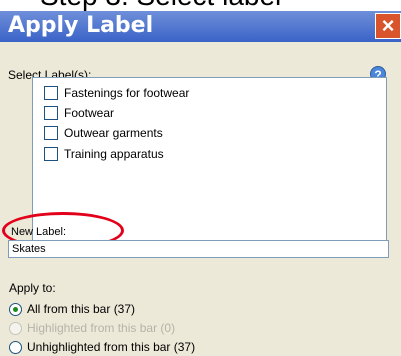  I want to click on list-item: Training apparatus, so click(104, 154).